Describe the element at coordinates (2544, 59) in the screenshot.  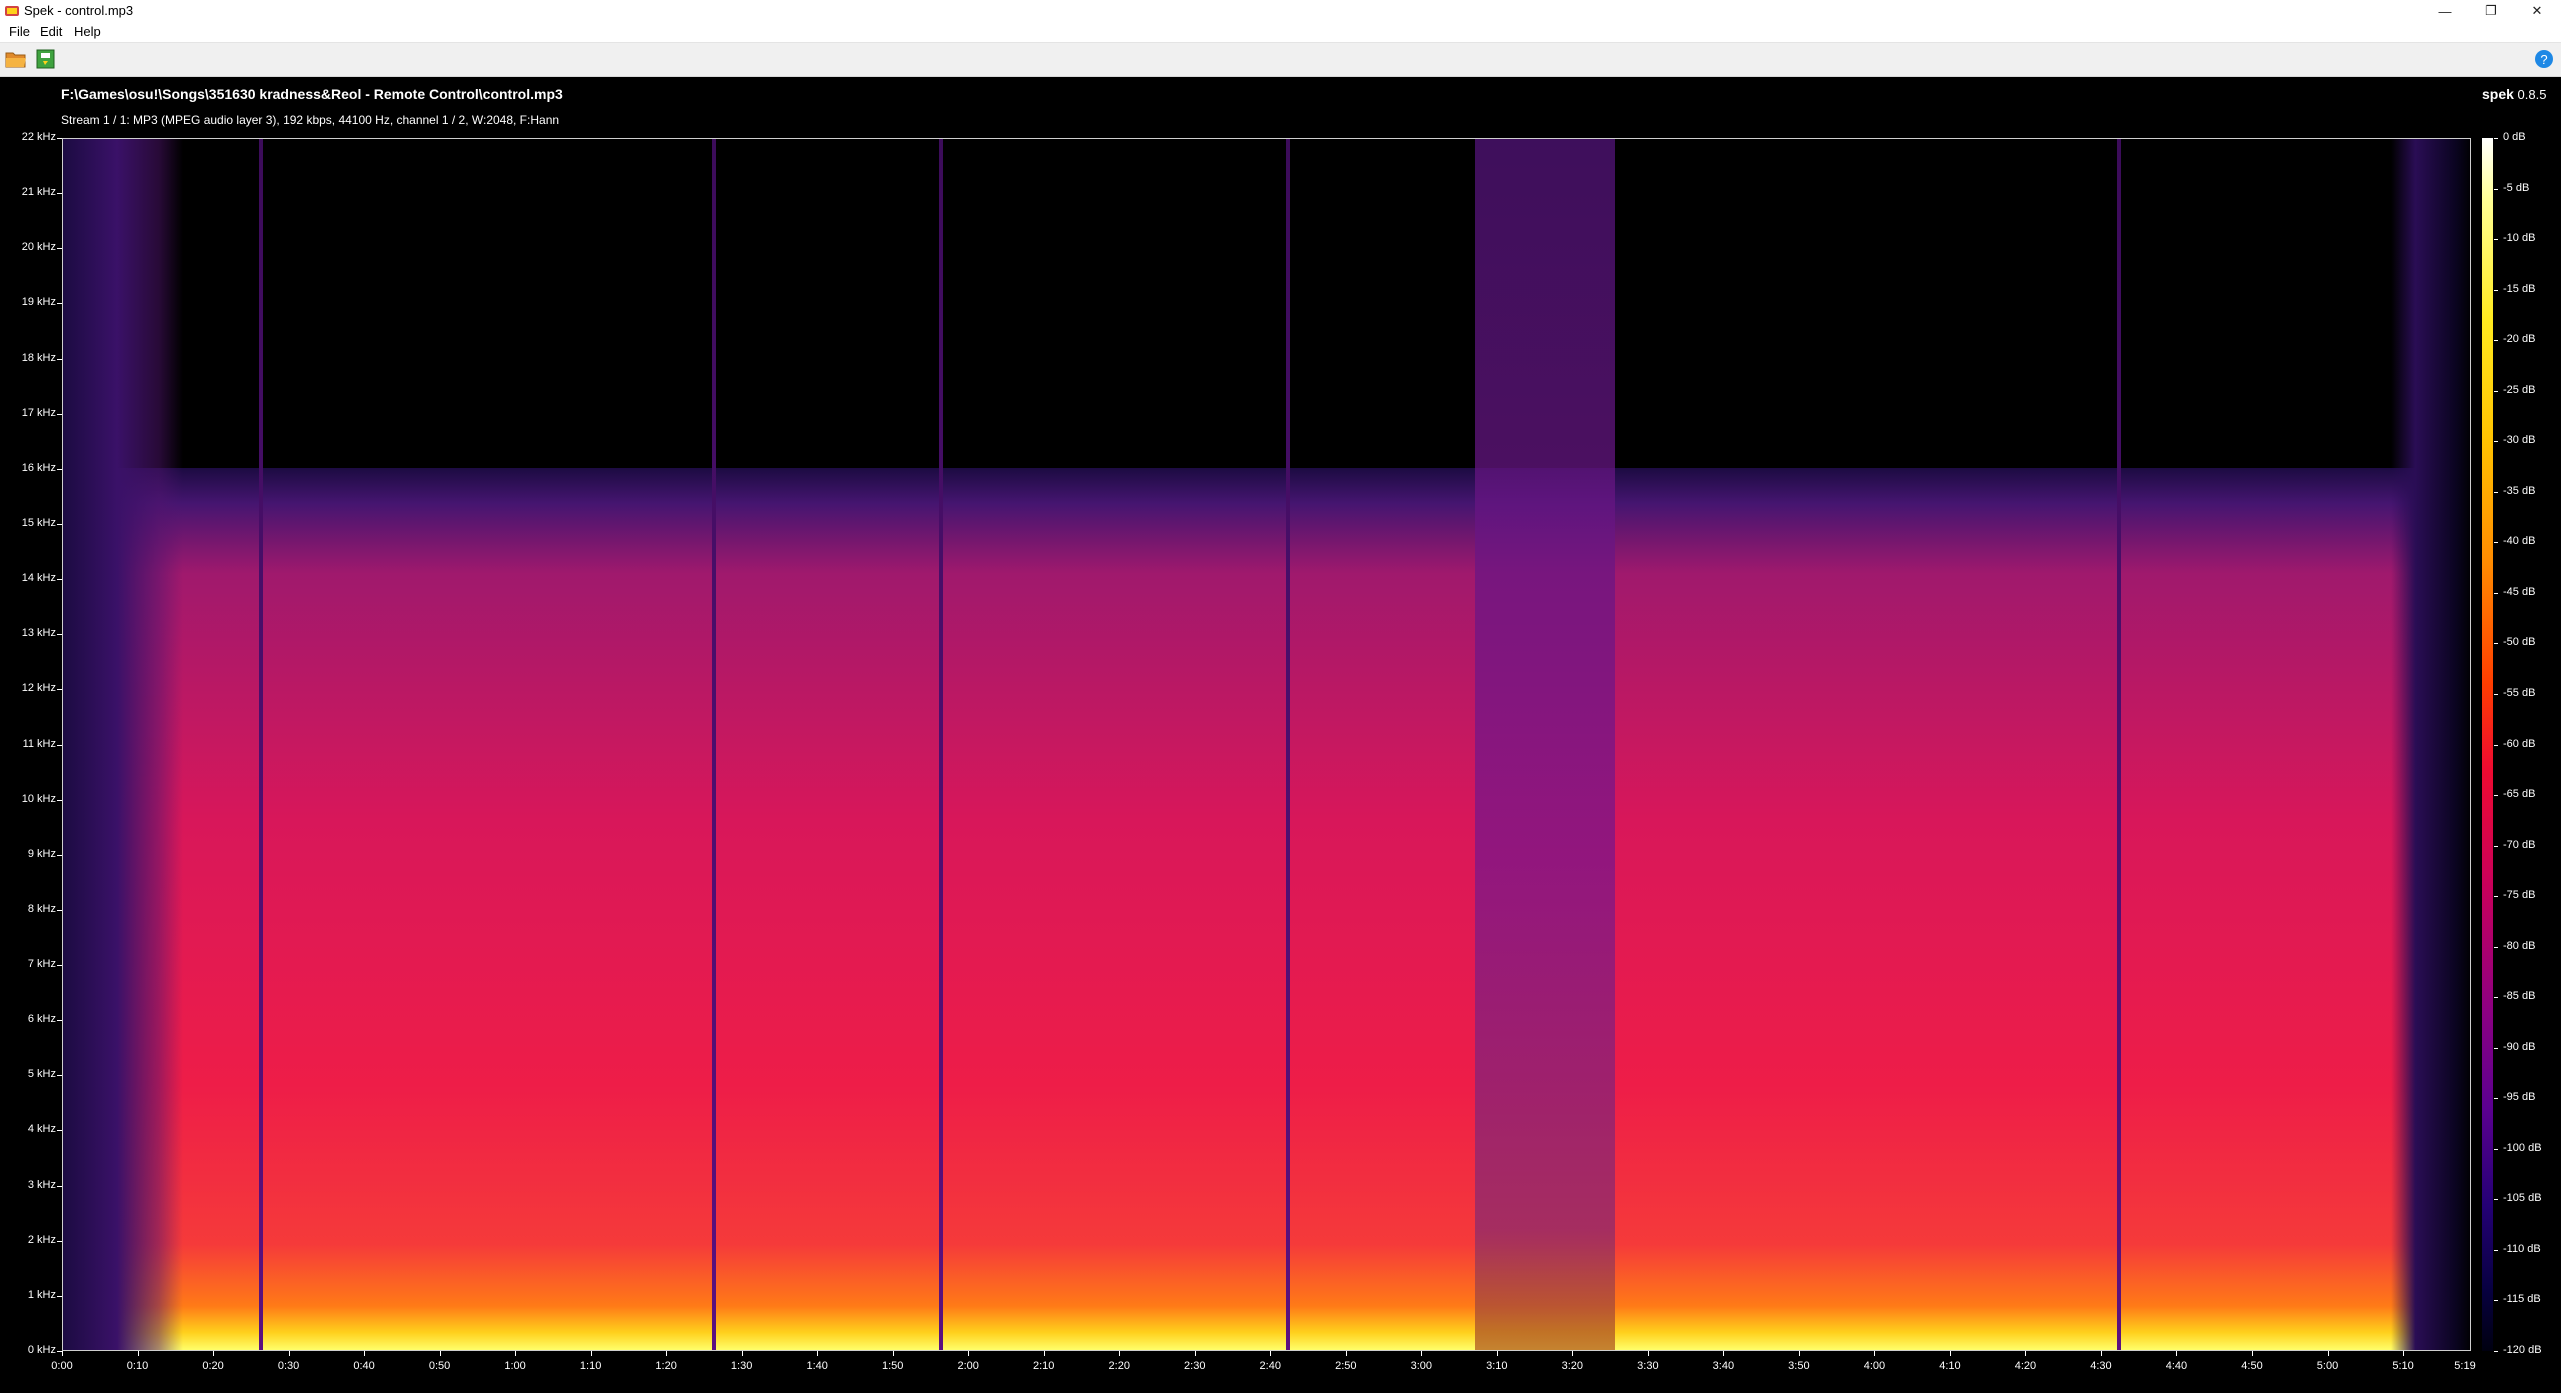
I see `help-button: ?` at that location.